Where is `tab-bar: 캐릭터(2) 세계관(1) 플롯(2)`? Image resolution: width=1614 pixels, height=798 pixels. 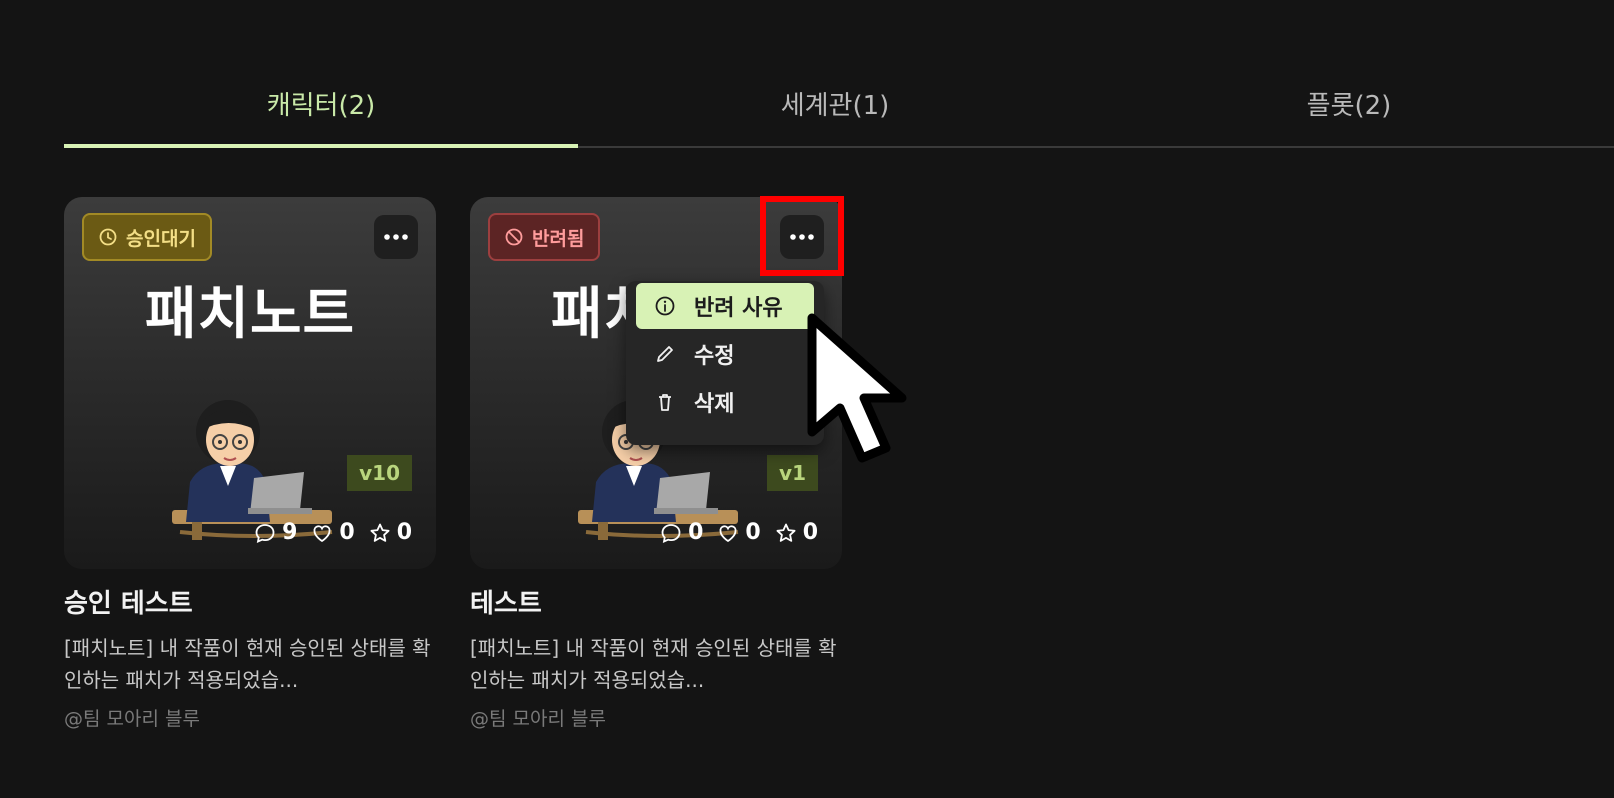
tab-bar: 캐릭터(2) 세계관(1) 플롯(2) is located at coordinates (839, 104).